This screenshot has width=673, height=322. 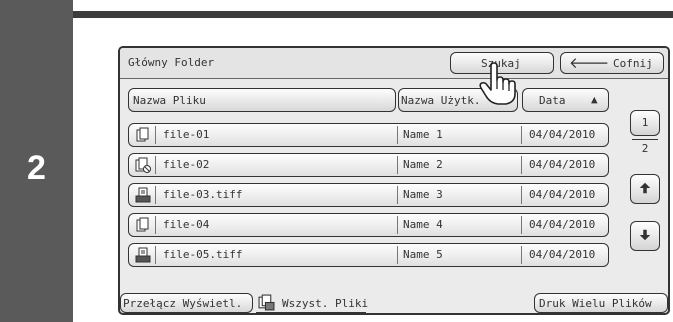 I want to click on file-name: file-03.tiff, so click(x=203, y=194).